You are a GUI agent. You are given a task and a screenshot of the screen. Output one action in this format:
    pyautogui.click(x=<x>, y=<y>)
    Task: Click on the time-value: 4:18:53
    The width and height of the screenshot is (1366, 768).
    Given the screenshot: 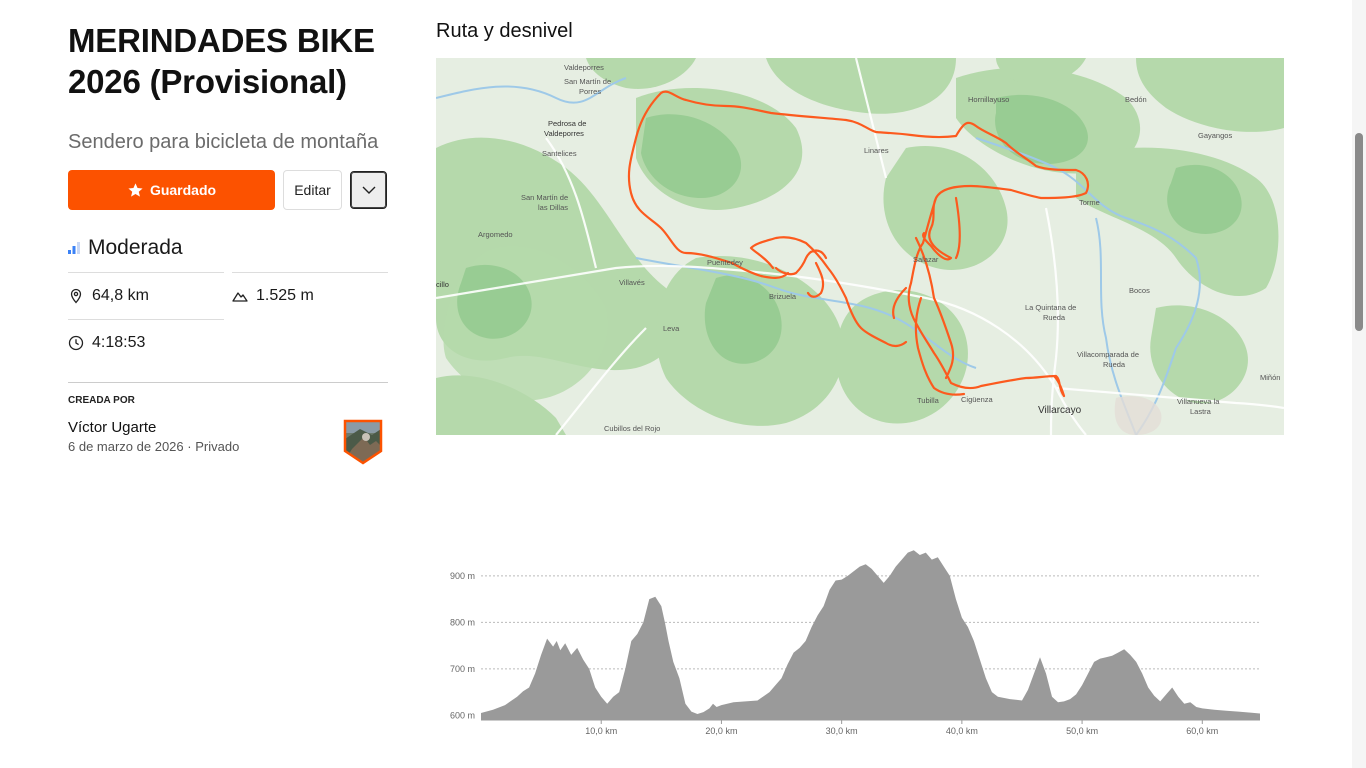 What is the action you would take?
    pyautogui.click(x=119, y=342)
    